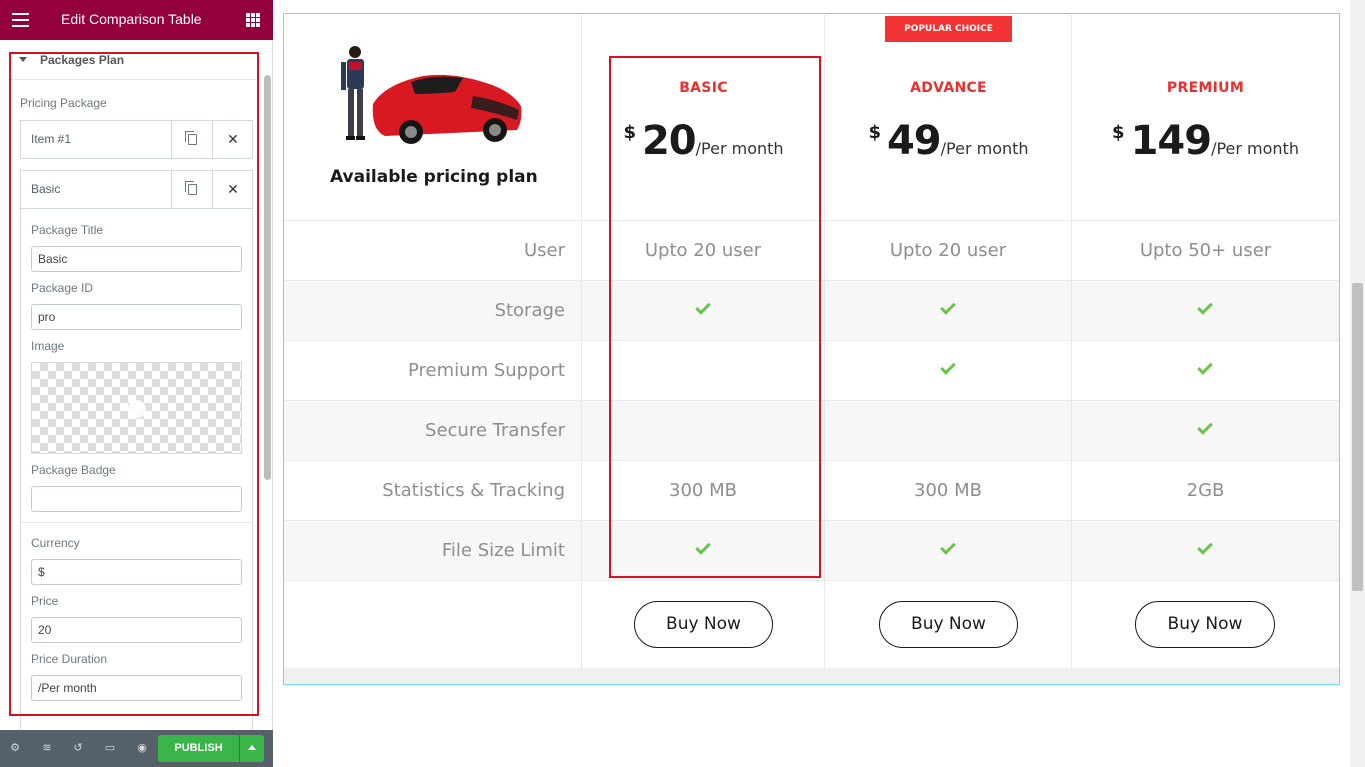 Image resolution: width=1365 pixels, height=767 pixels. I want to click on intro-text: Available pricing plan, so click(434, 177).